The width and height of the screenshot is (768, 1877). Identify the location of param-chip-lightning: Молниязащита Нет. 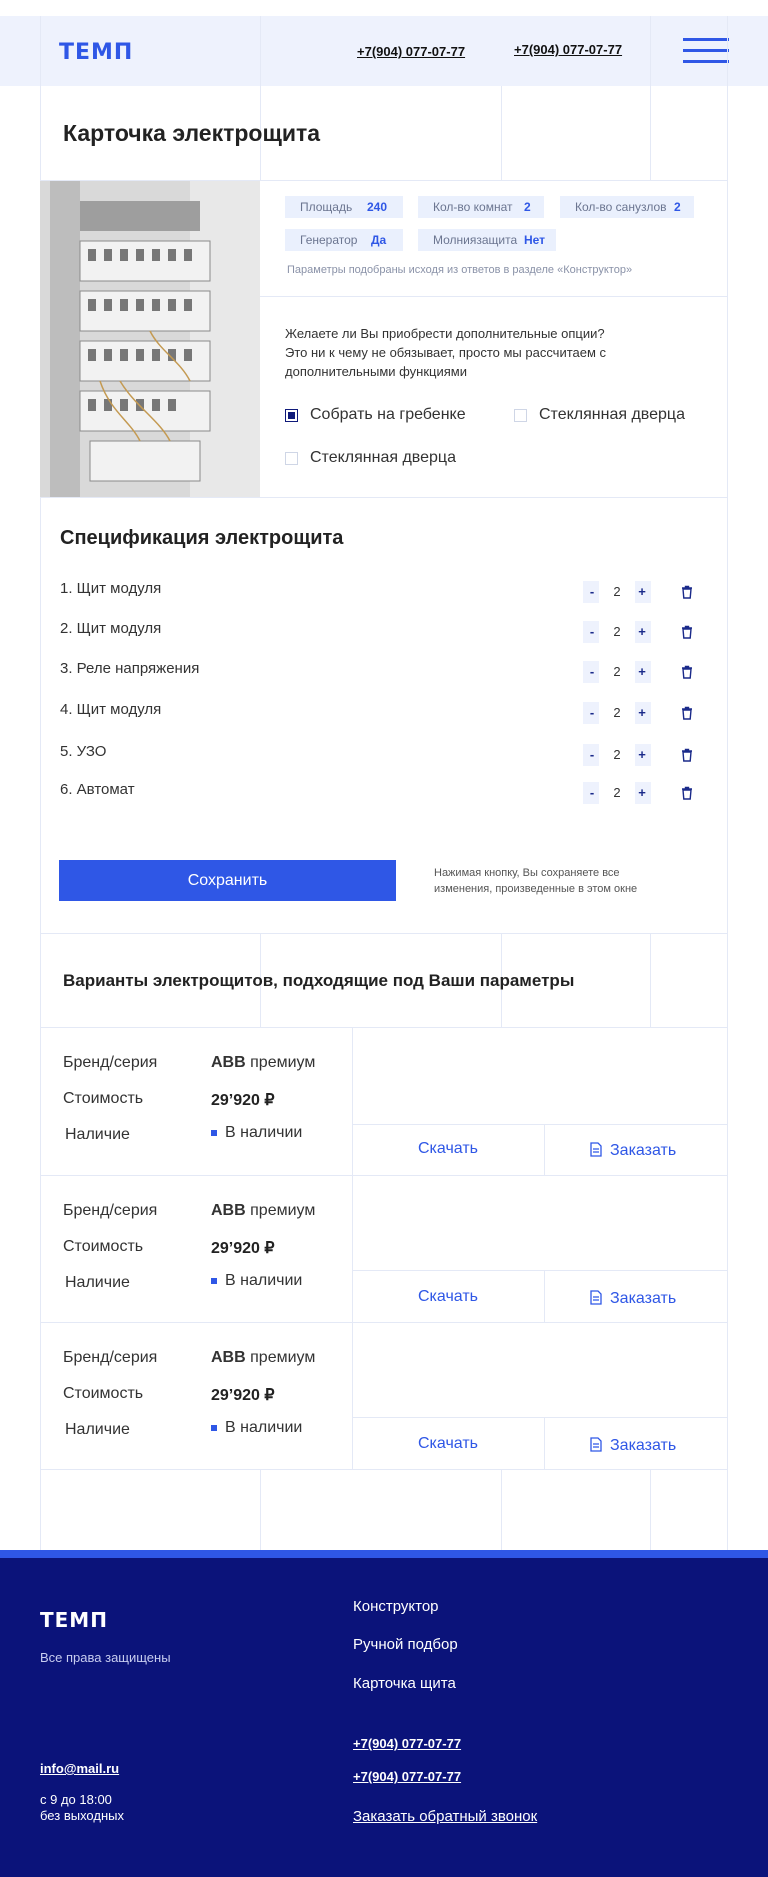
(487, 240).